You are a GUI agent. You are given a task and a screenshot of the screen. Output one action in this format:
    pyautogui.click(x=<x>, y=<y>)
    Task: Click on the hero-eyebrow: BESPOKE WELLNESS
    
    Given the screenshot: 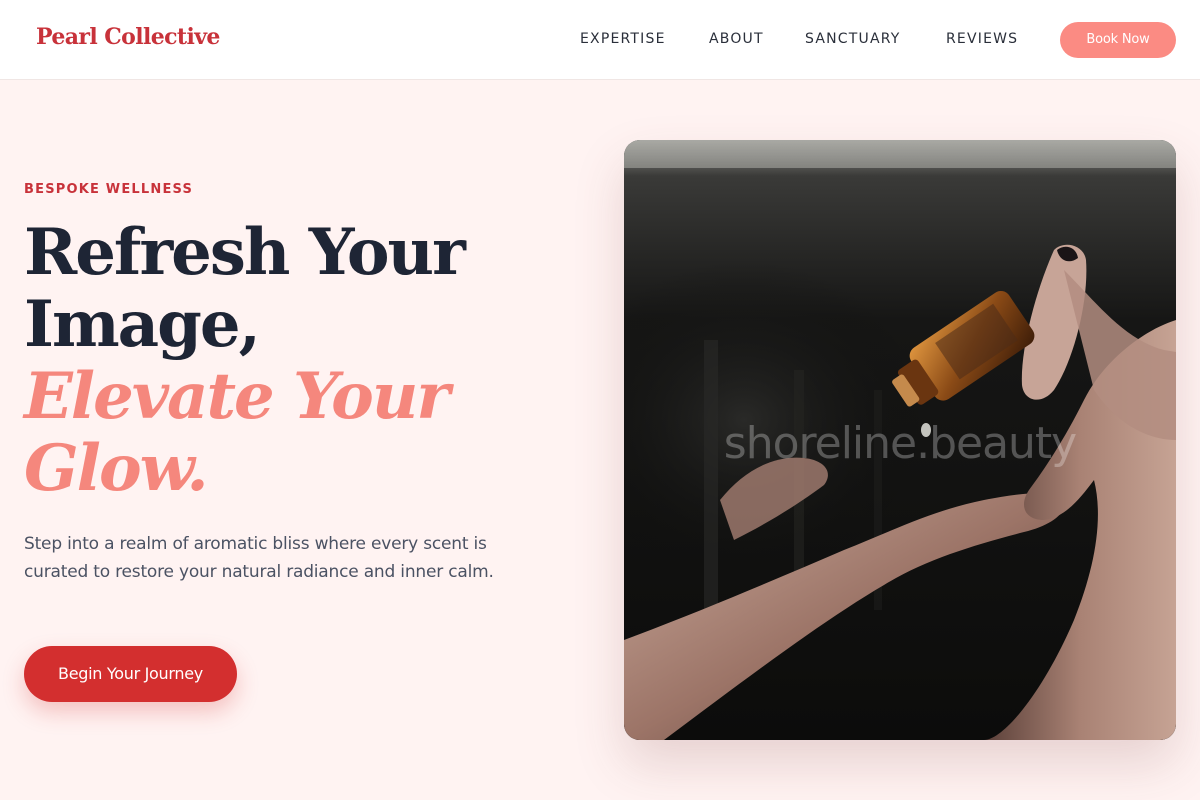 What is the action you would take?
    pyautogui.click(x=109, y=189)
    